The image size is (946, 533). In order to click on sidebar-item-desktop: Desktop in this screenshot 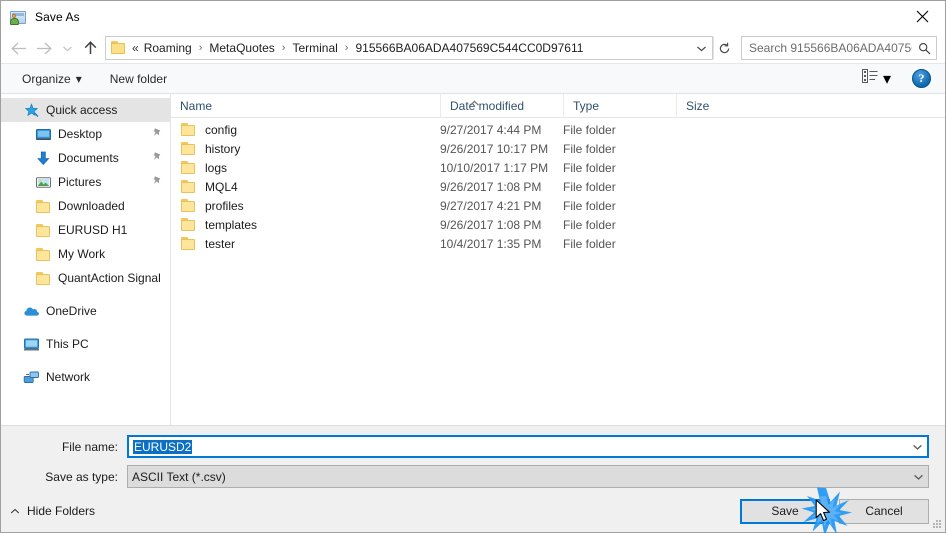, I will do `click(85, 134)`.